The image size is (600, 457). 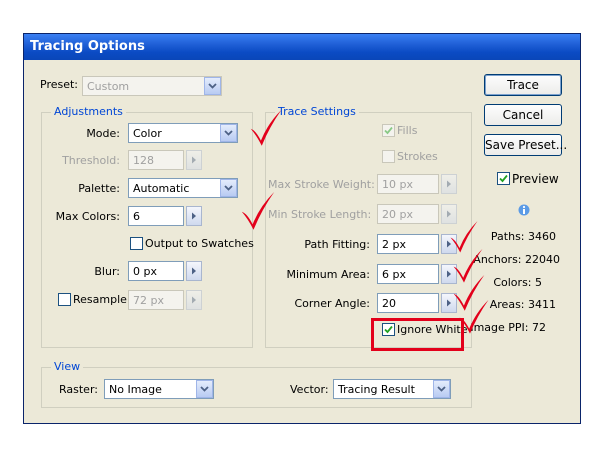 I want to click on resample-value: 72 px, so click(x=148, y=300).